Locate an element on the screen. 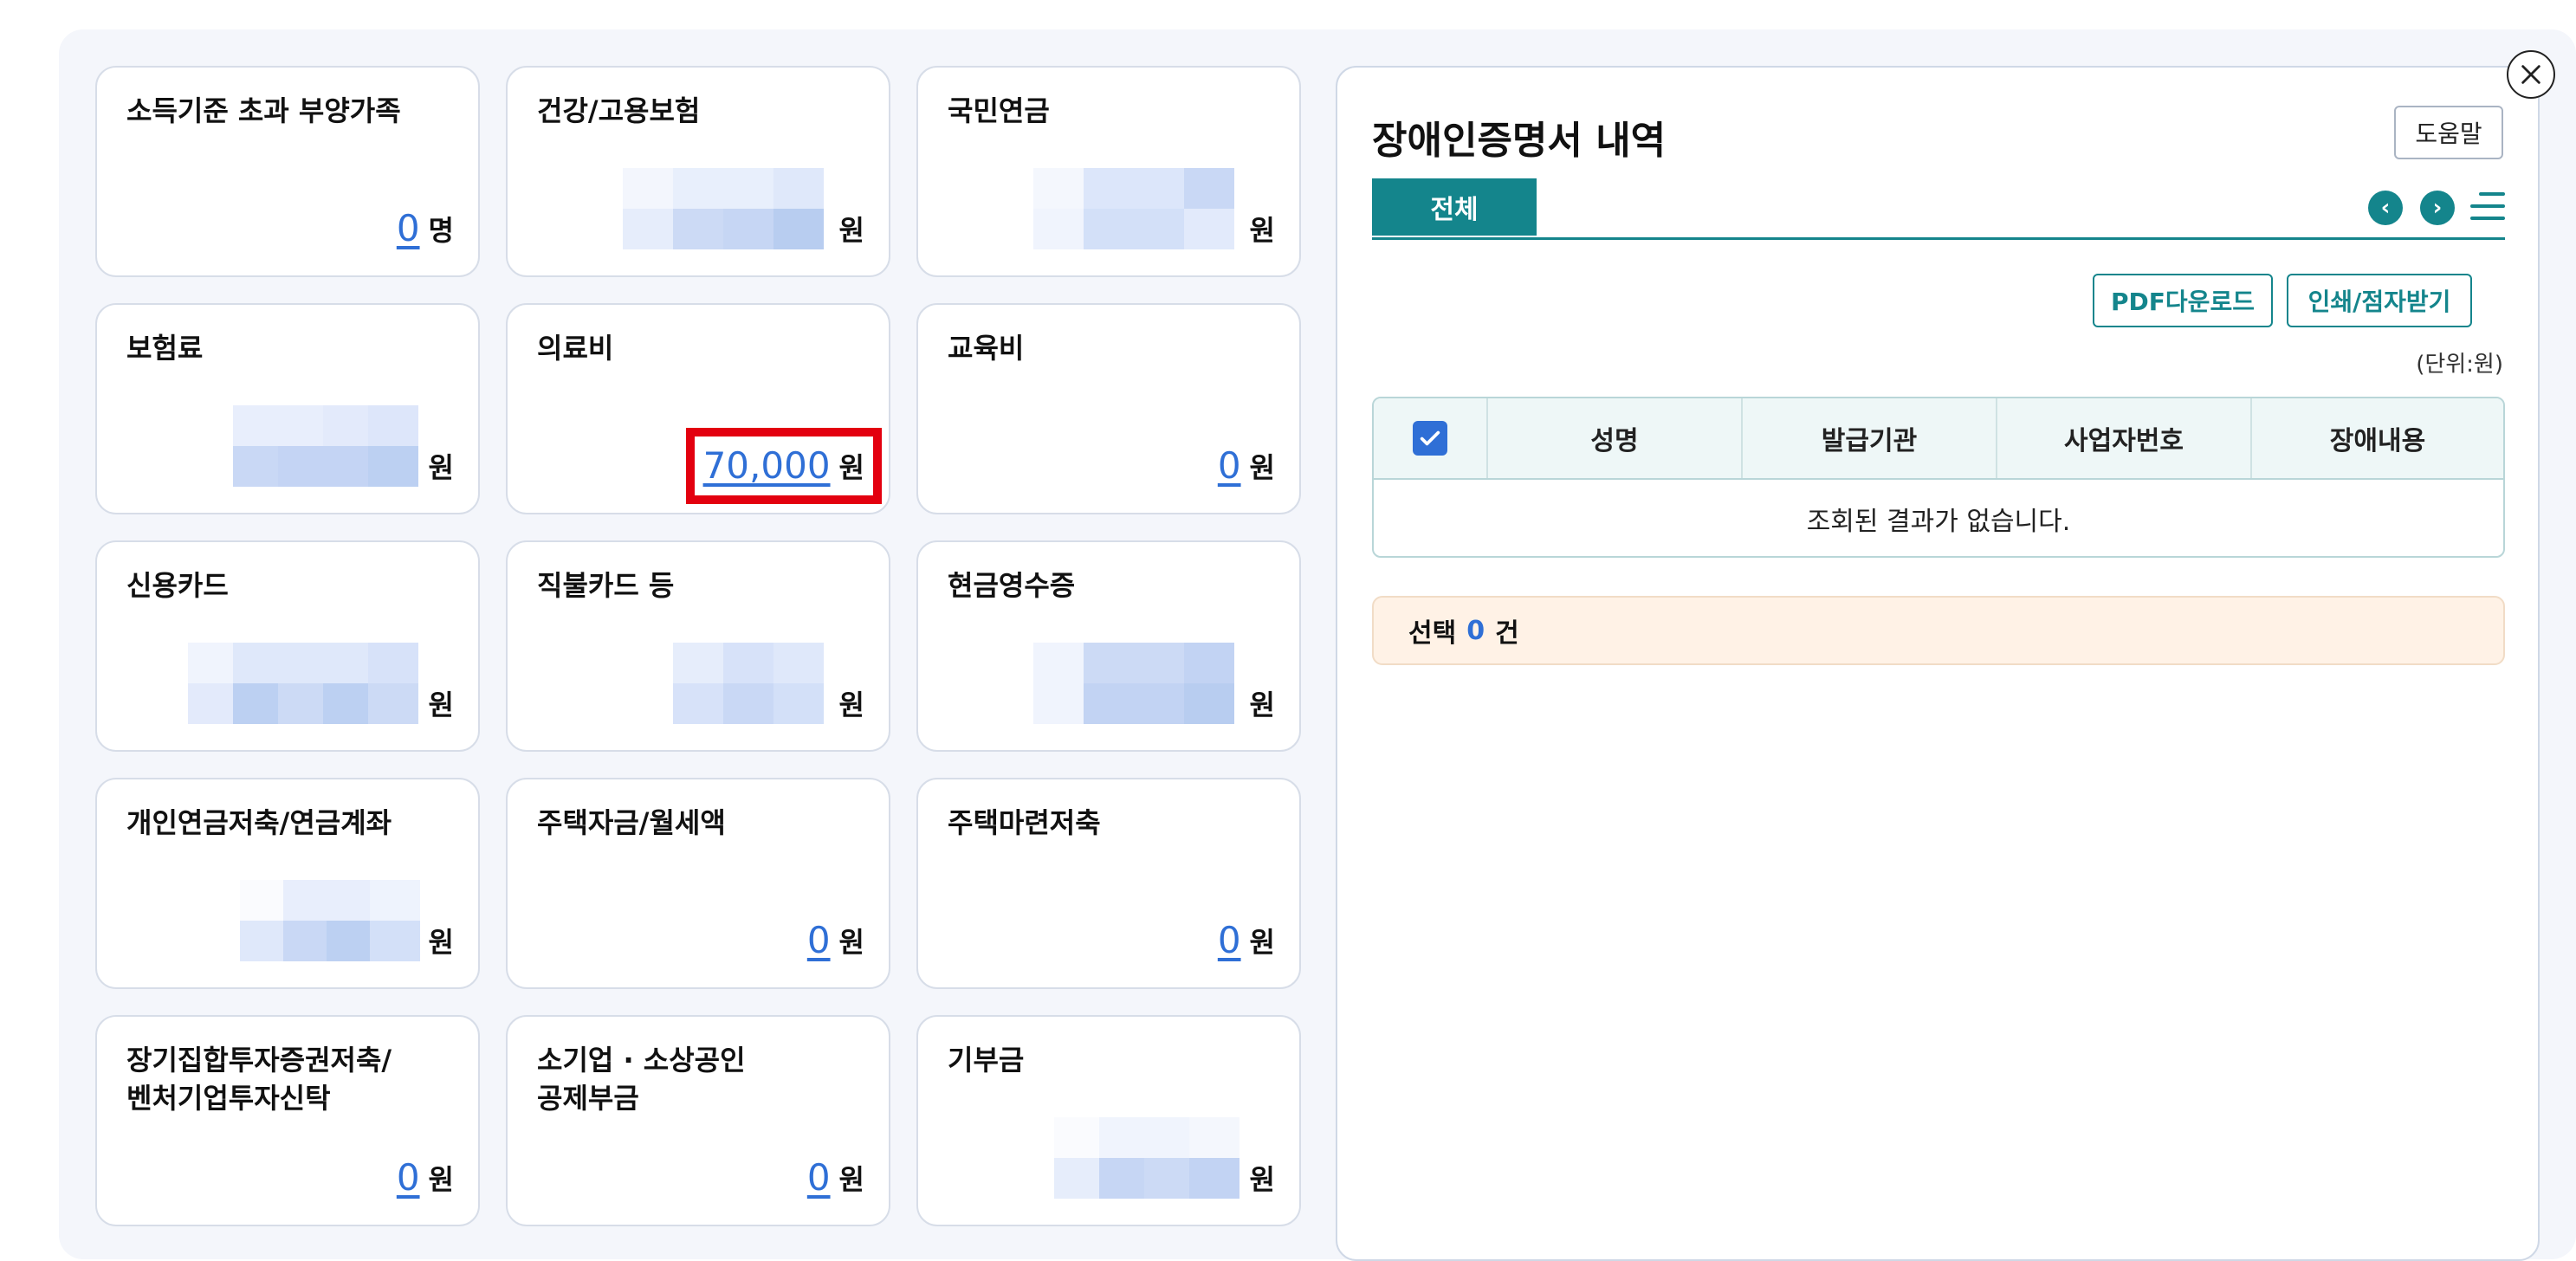 This screenshot has width=2576, height=1261. card-title: 장기집합투자증권저축/ 벤처기업투자신탁 is located at coordinates (259, 1079).